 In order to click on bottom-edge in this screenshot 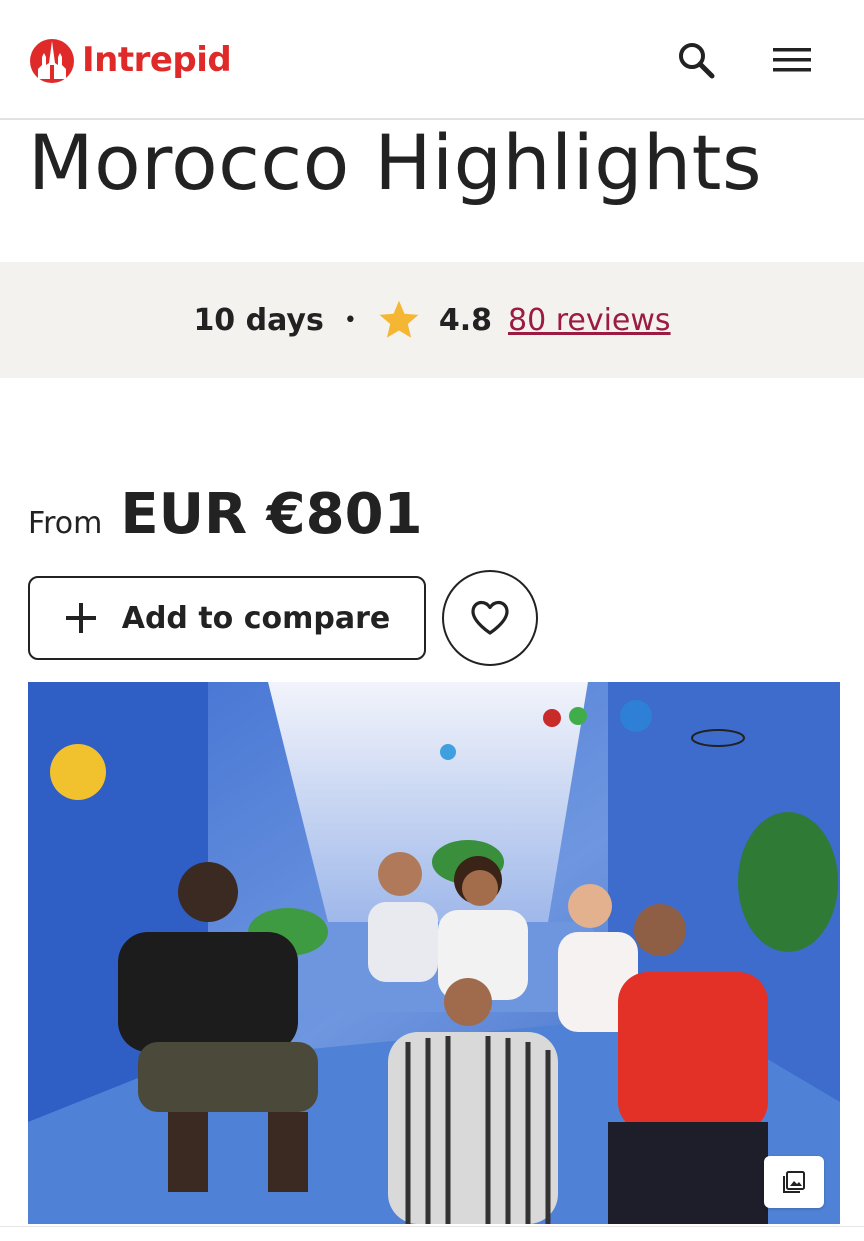, I will do `click(432, 1233)`.